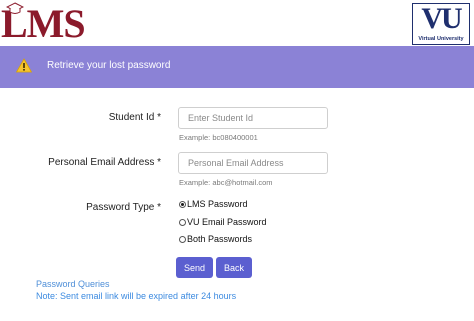 The image size is (474, 321). What do you see at coordinates (182, 204) in the screenshot?
I see `radio-button-checked` at bounding box center [182, 204].